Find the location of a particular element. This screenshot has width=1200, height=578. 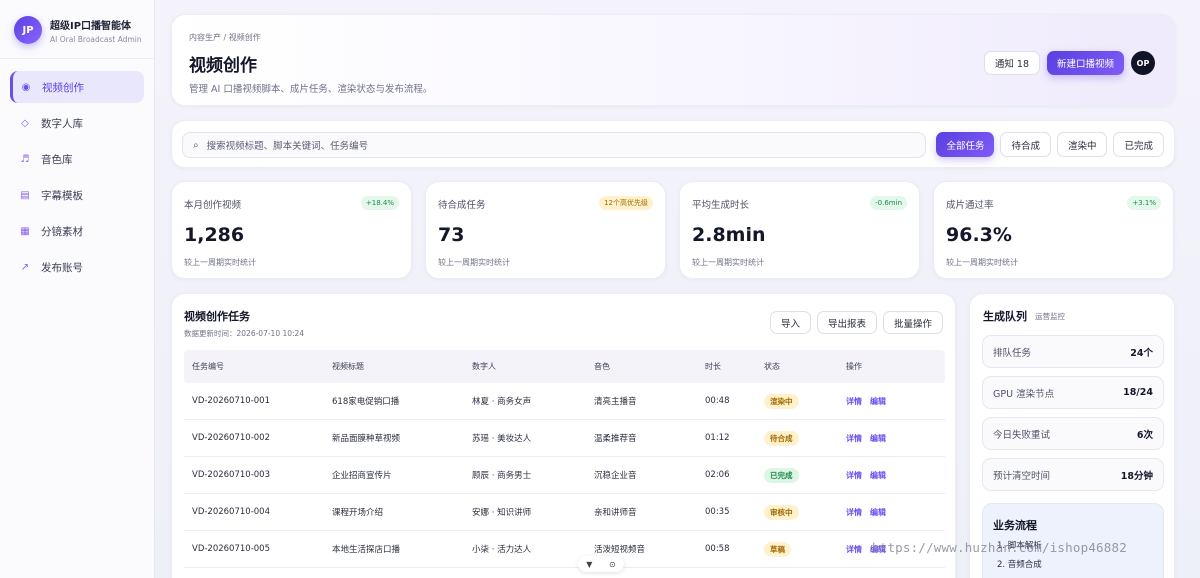

table-actions: 导入 导出报表 批量操作 is located at coordinates (853, 322).